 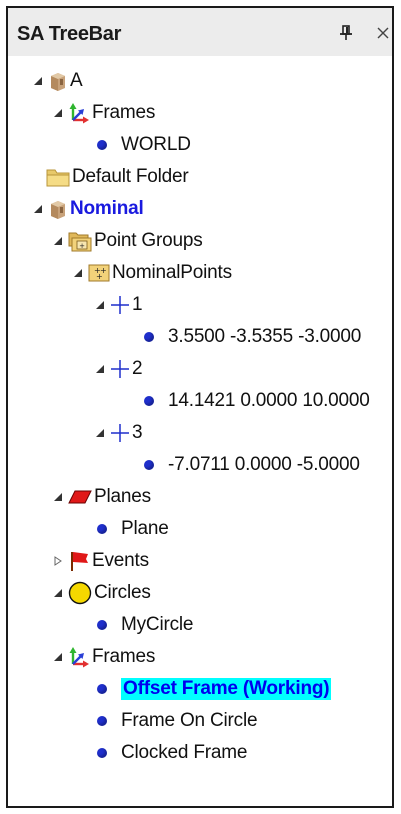 What do you see at coordinates (124, 112) in the screenshot?
I see `tree-label-frames: Frames` at bounding box center [124, 112].